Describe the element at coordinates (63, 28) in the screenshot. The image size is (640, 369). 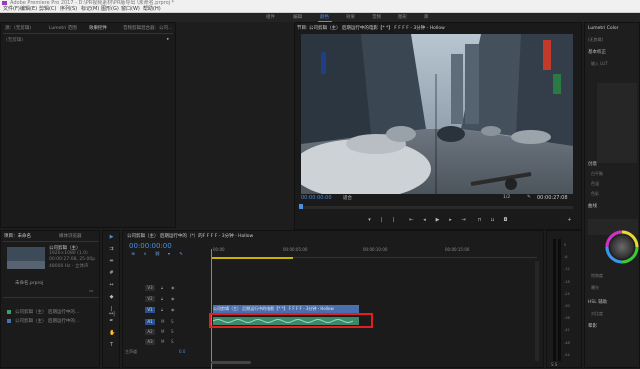
I see `tab-lumetri-scopes: Lumetri 范围` at that location.